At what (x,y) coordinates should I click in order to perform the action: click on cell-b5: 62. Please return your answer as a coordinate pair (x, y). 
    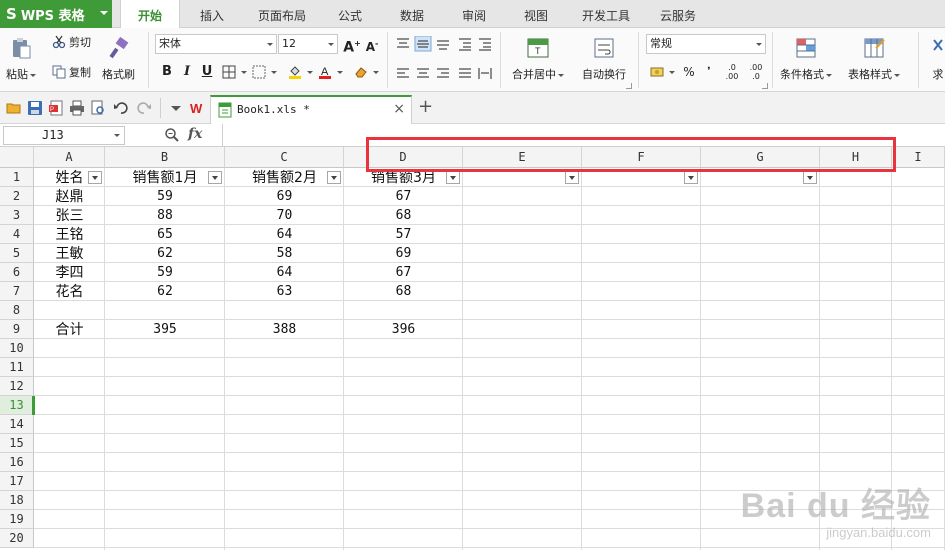
    Looking at the image, I should click on (165, 254).